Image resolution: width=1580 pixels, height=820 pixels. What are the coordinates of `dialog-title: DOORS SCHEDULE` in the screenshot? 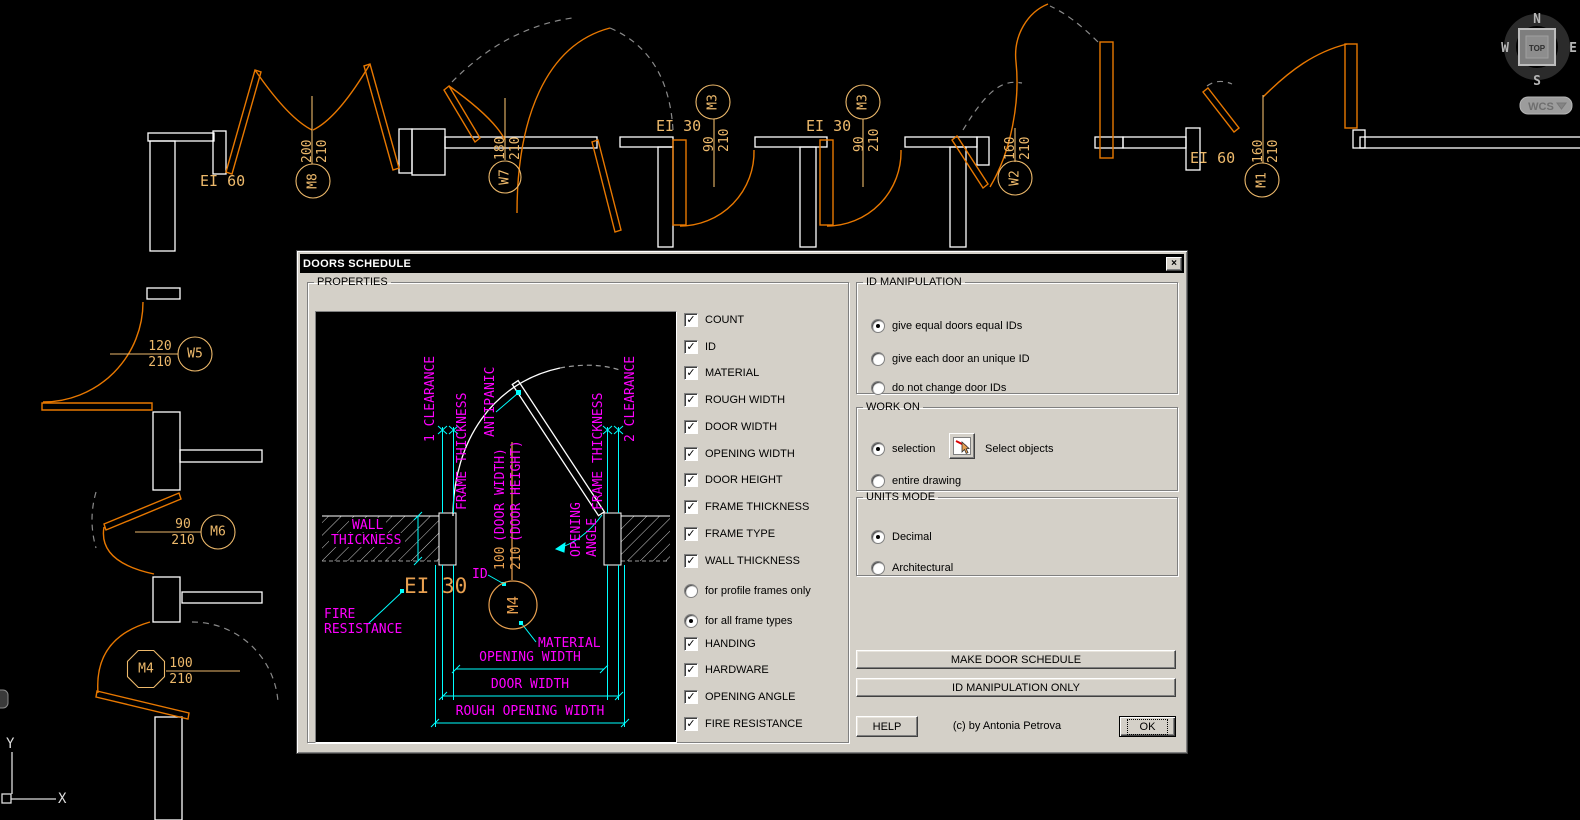 It's located at (357, 263).